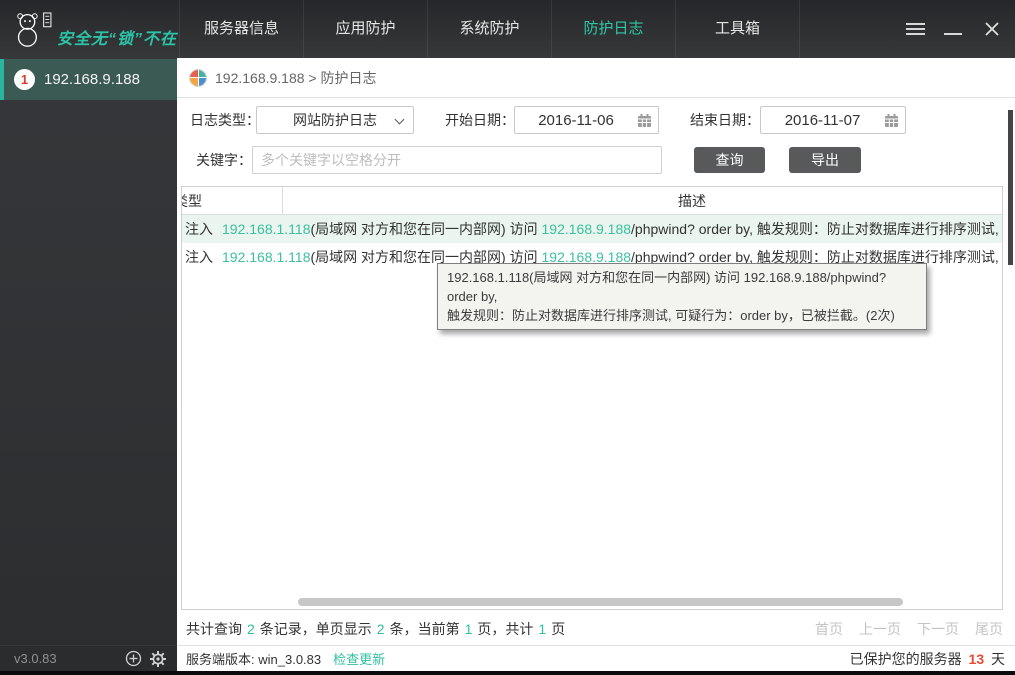 The width and height of the screenshot is (1015, 675). What do you see at coordinates (989, 629) in the screenshot?
I see `last-page-link: 尾页` at bounding box center [989, 629].